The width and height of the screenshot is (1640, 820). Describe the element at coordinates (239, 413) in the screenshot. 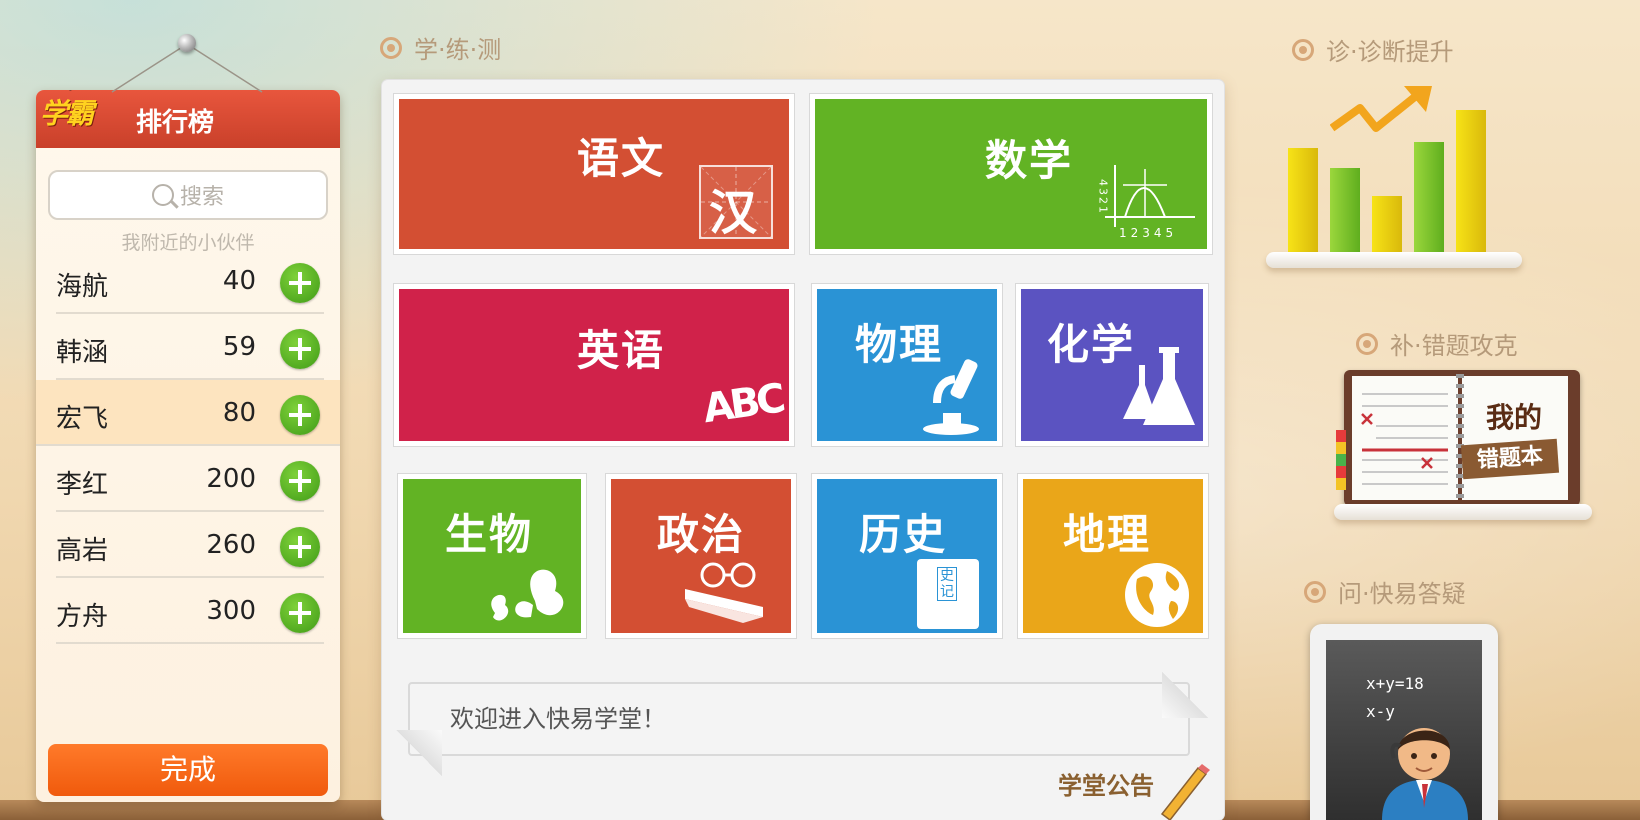

I see `rank-score: 80` at that location.